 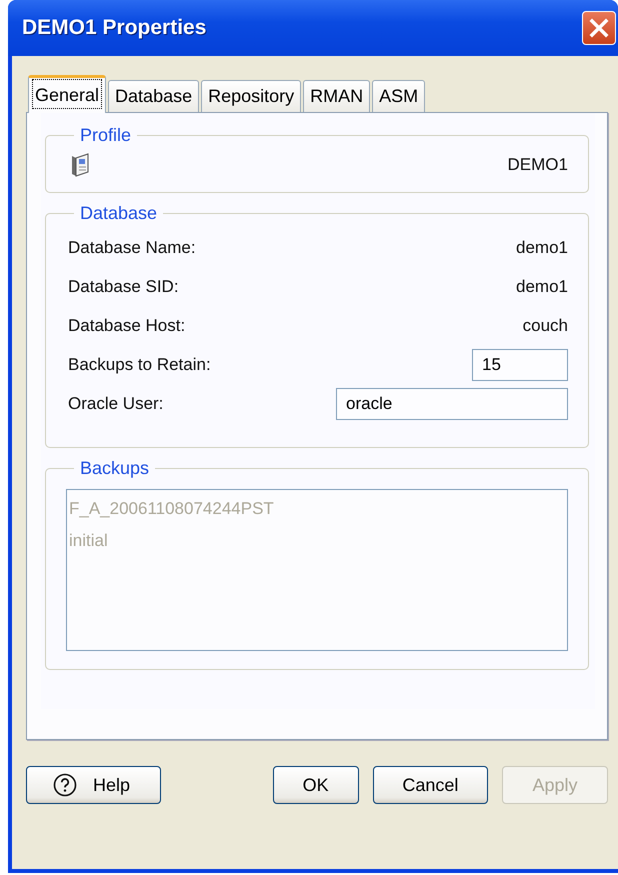 What do you see at coordinates (67, 94) in the screenshot?
I see `tab: General` at bounding box center [67, 94].